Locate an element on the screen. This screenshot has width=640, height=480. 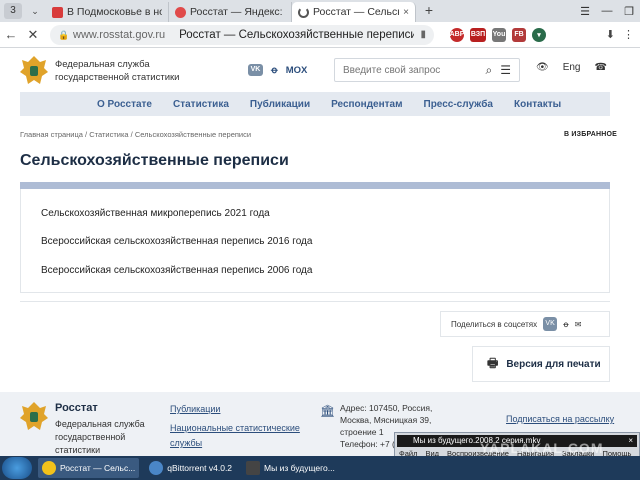
header-tools: 👁 Eng ☎ is located at coordinates (571, 67).